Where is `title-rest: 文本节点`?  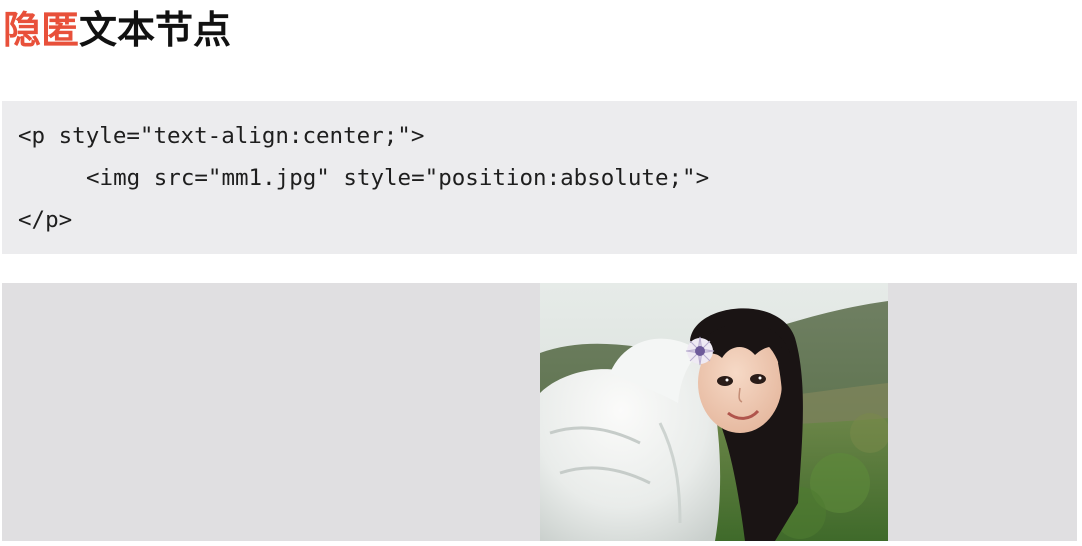
title-rest: 文本节点 is located at coordinates (155, 30).